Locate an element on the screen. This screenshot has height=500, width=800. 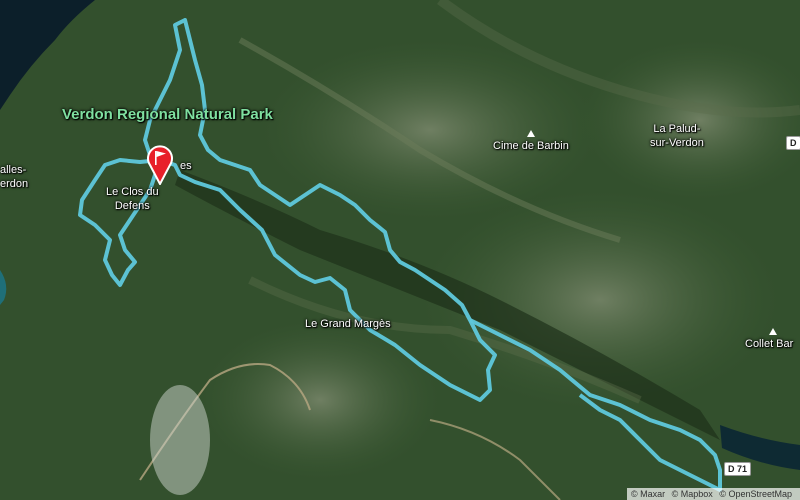
place-label-la-palud: La Palud- sur-Verdon is located at coordinates (677, 136).